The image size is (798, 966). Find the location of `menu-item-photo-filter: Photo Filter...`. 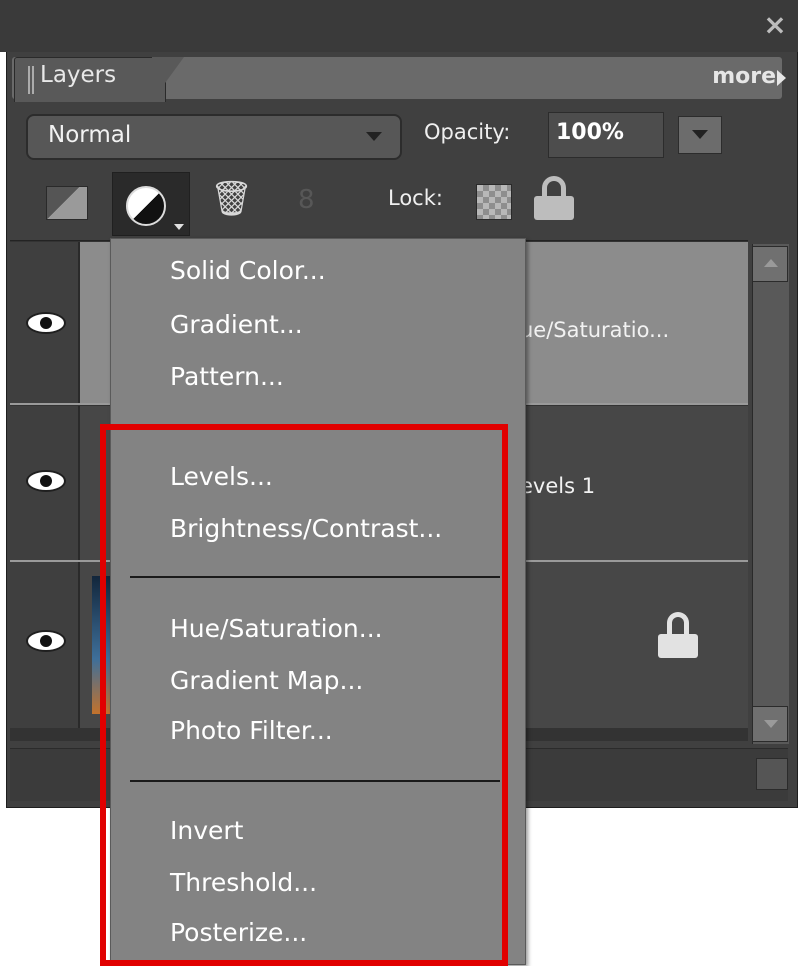

menu-item-photo-filter: Photo Filter... is located at coordinates (251, 730).